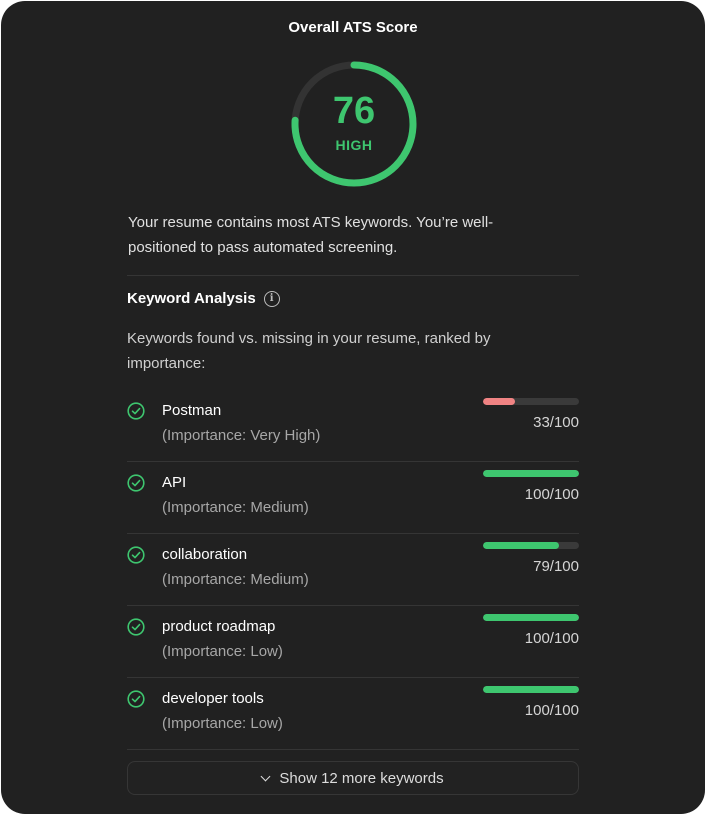  I want to click on keyword-name: collaboration, so click(205, 554).